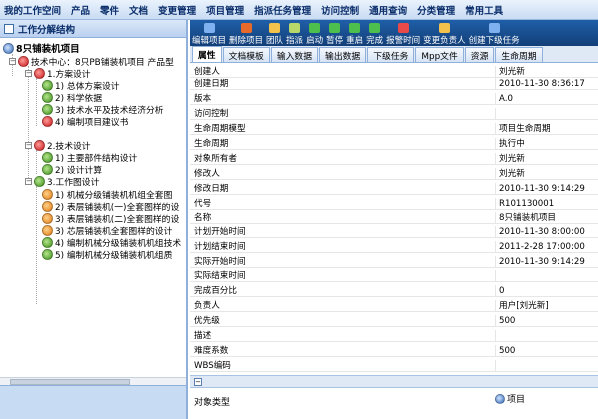 This screenshot has height=419, width=598. I want to click on complete-icon, so click(375, 28).